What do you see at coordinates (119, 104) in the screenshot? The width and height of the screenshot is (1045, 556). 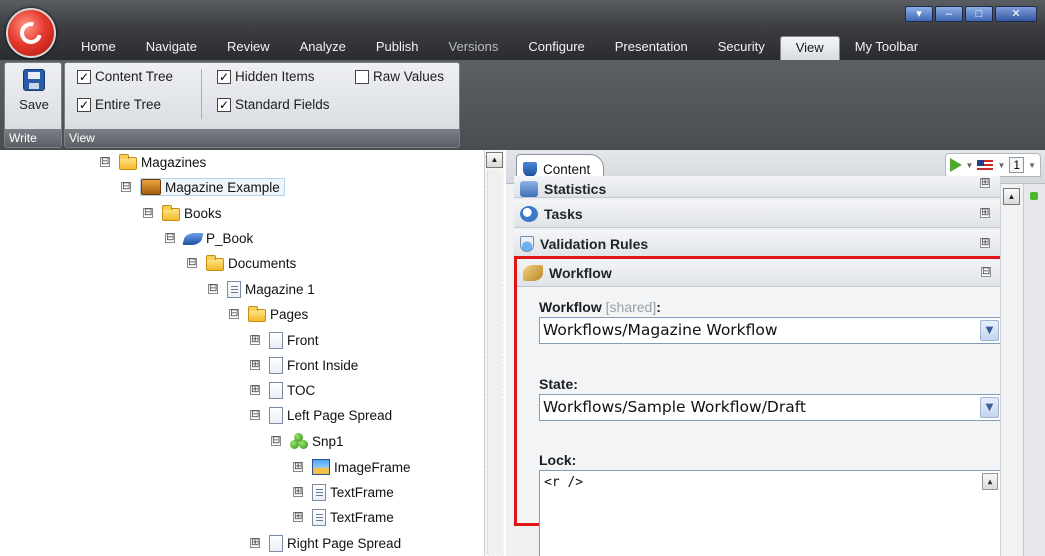 I see `entire-tree-checkbox: ✓ Entire Tree` at bounding box center [119, 104].